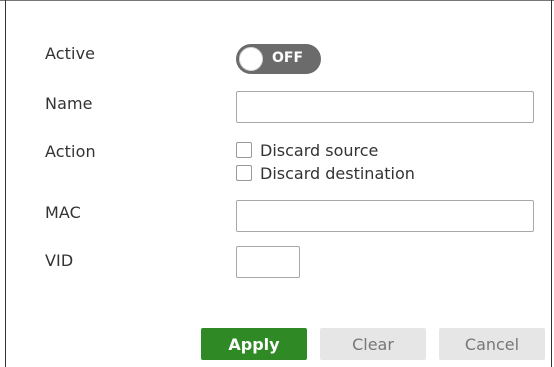  What do you see at coordinates (385, 107) in the screenshot?
I see `name-input` at bounding box center [385, 107].